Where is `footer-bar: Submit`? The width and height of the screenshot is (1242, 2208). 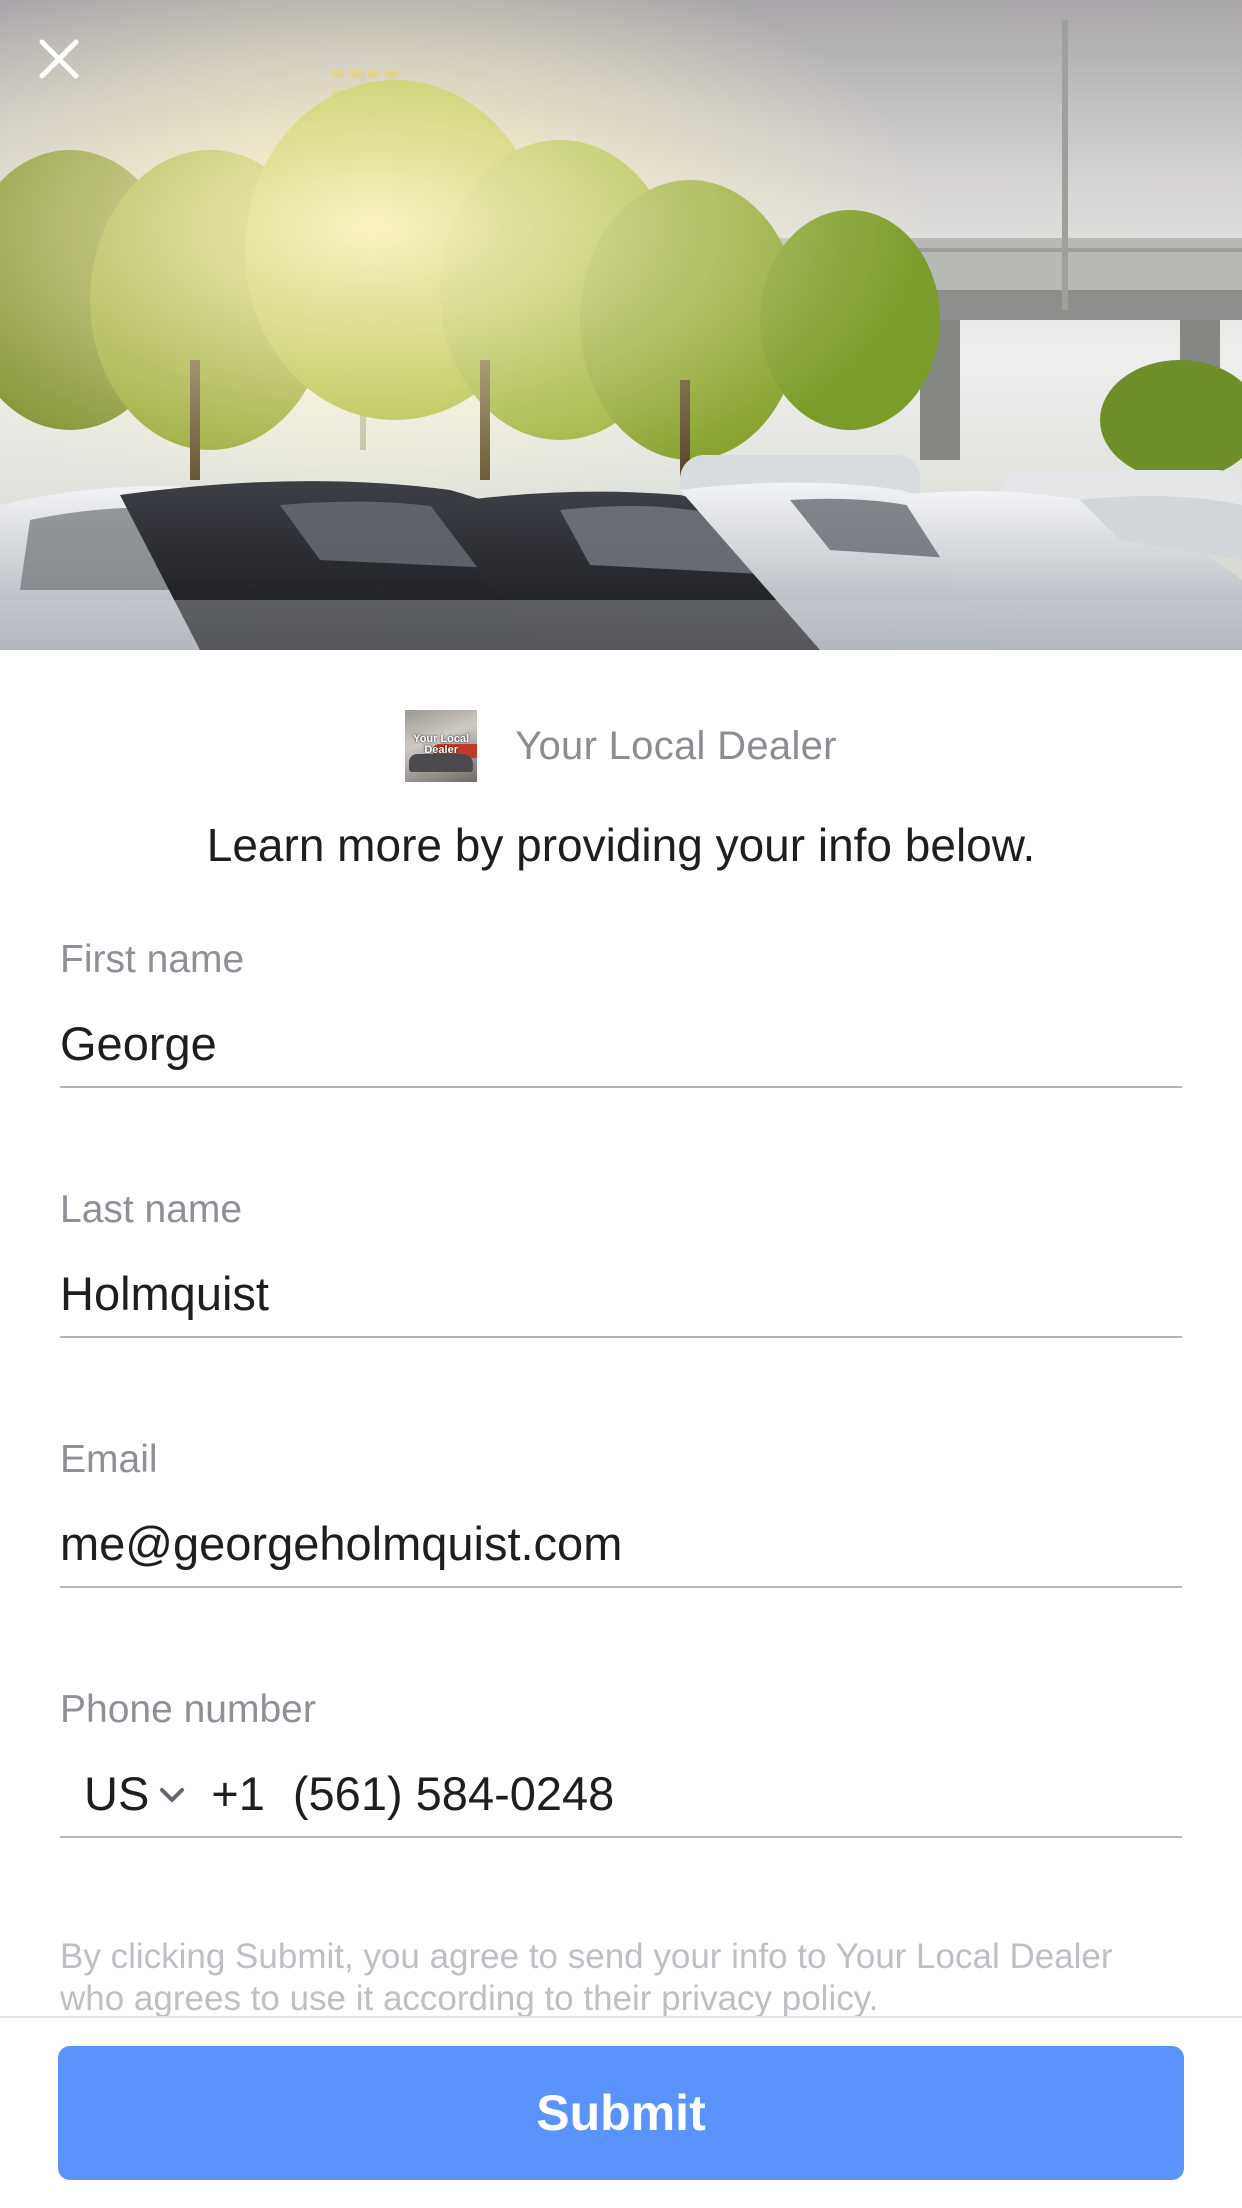 footer-bar: Submit is located at coordinates (621, 2112).